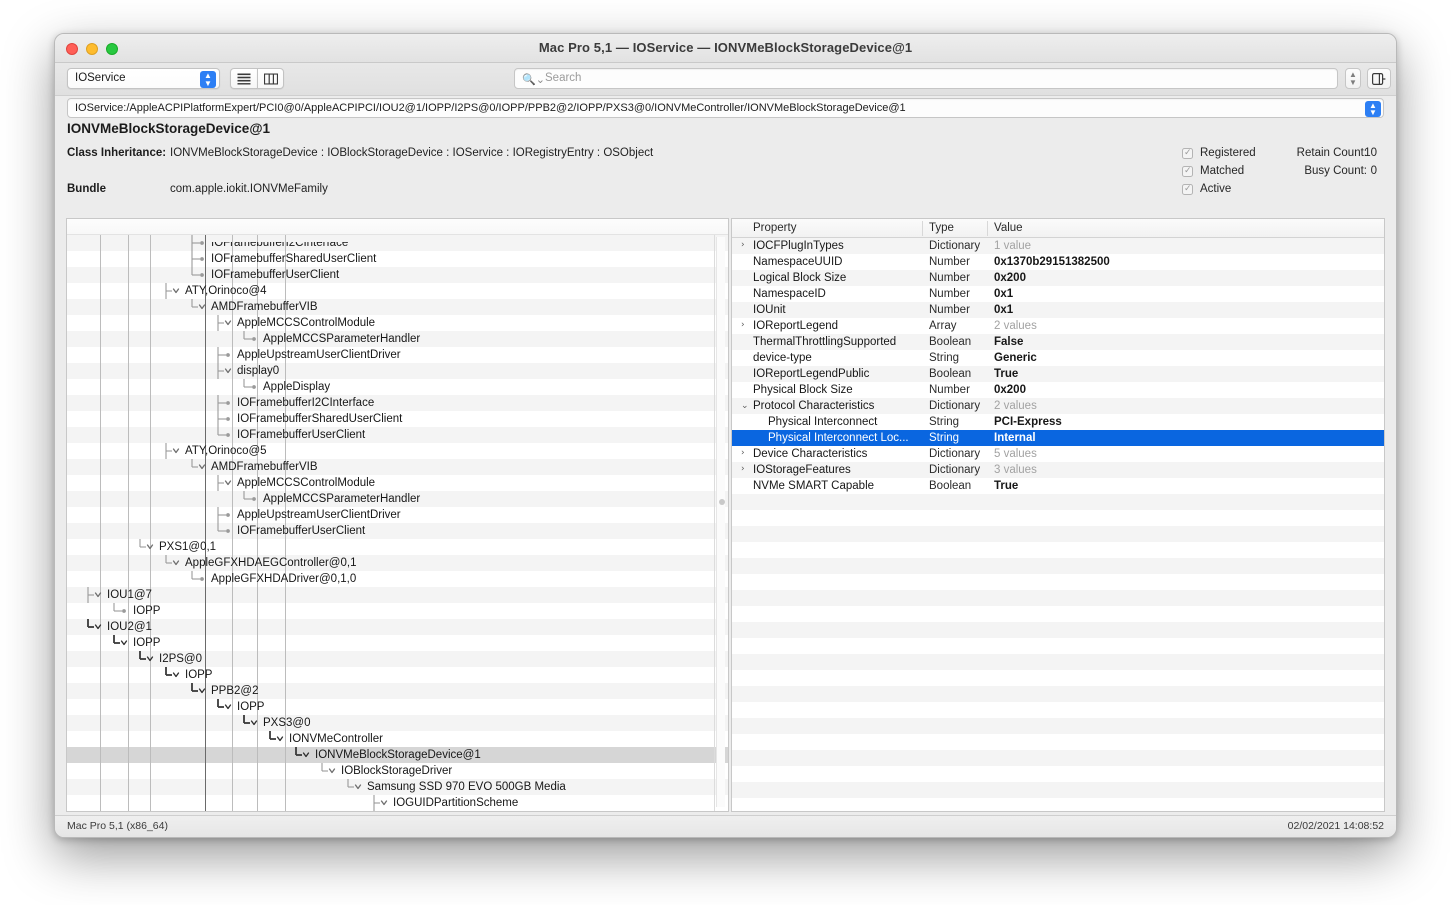  I want to click on tree-row: IOU2@1, so click(397, 627).